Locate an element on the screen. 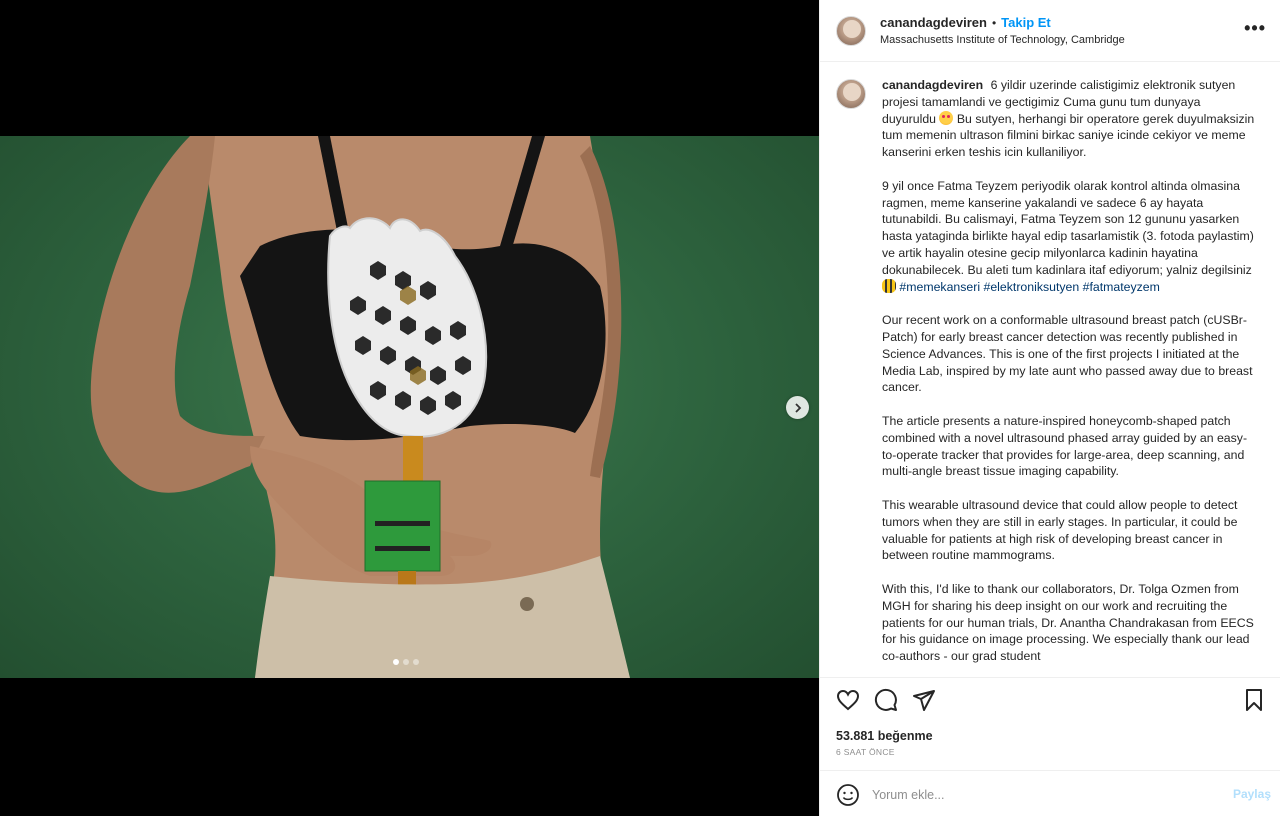 The width and height of the screenshot is (1280, 816). carousel-dots is located at coordinates (406, 662).